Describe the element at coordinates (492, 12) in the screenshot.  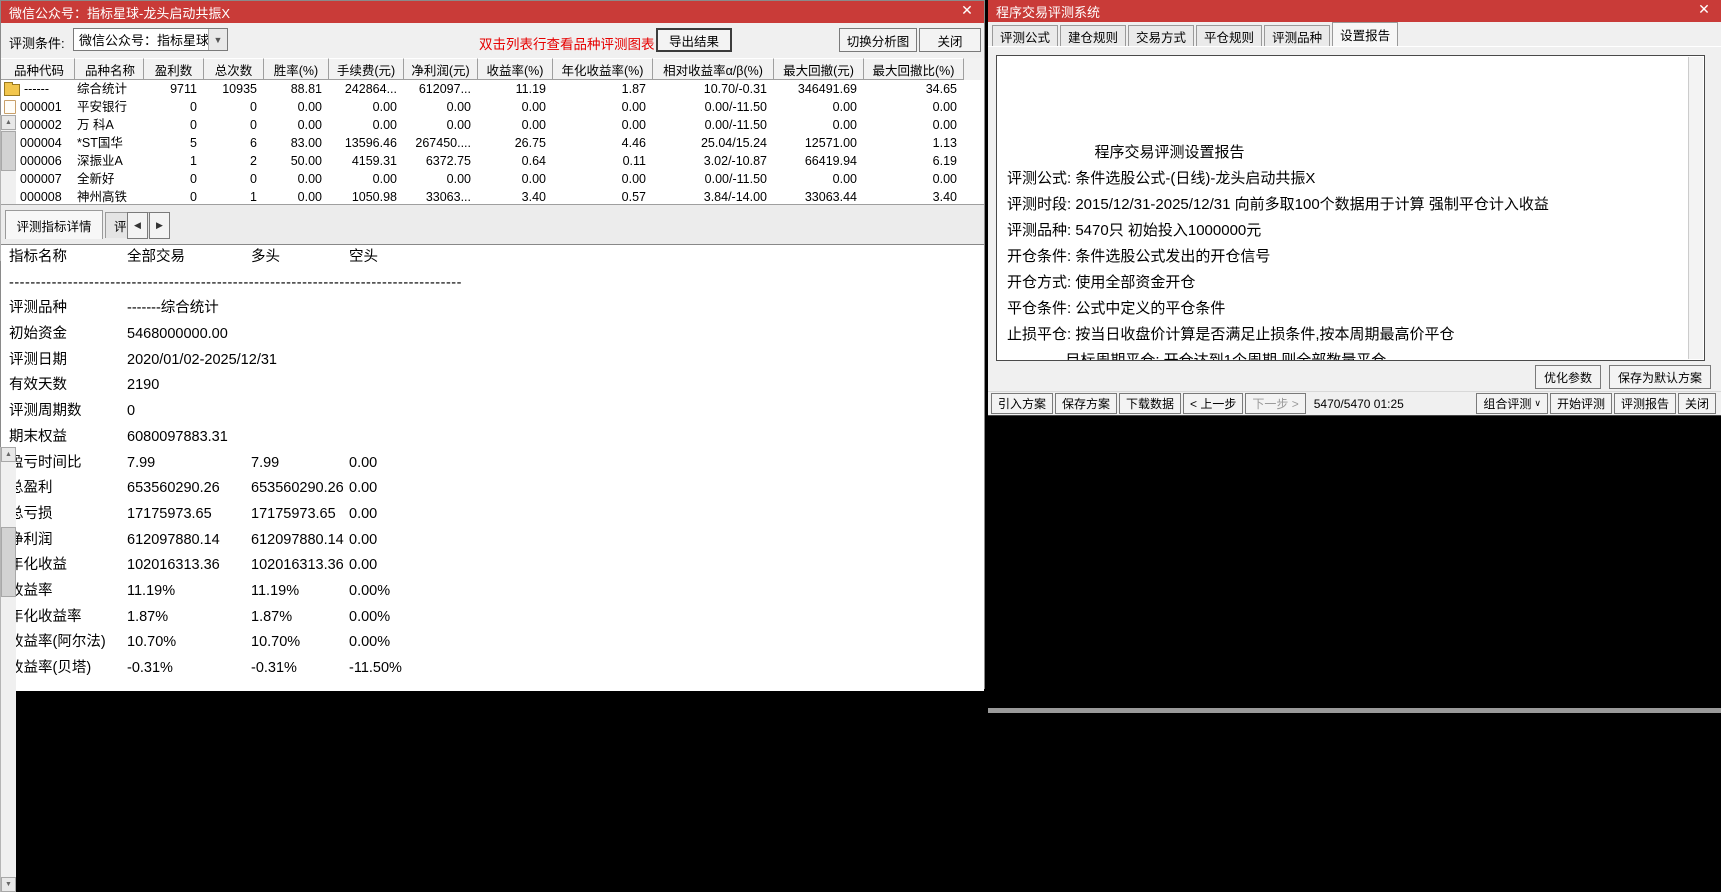
I see `left-titlebar: 微信公众号：指标星球-龙头启动共振X ✕` at that location.